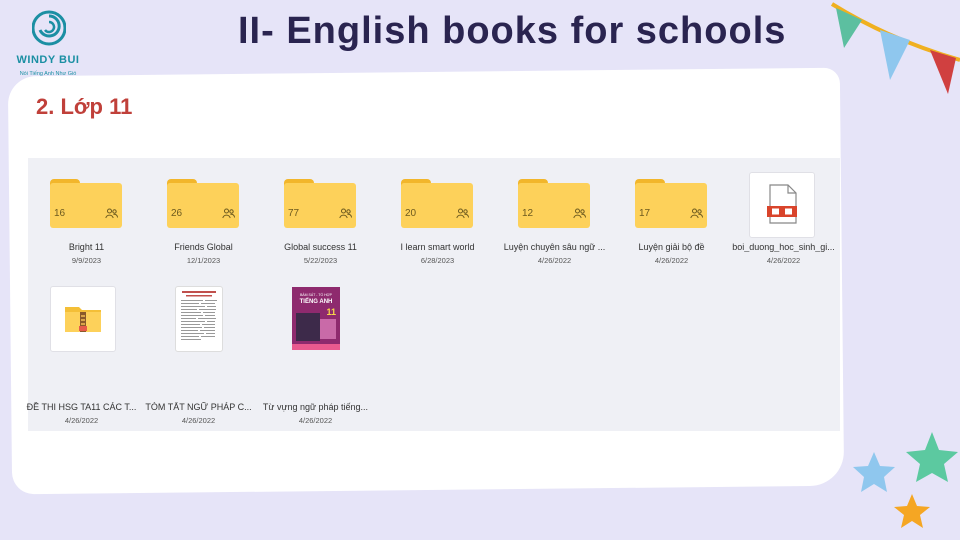 Image resolution: width=960 pixels, height=540 pixels. What do you see at coordinates (645, 213) in the screenshot?
I see `item-count: 17` at bounding box center [645, 213].